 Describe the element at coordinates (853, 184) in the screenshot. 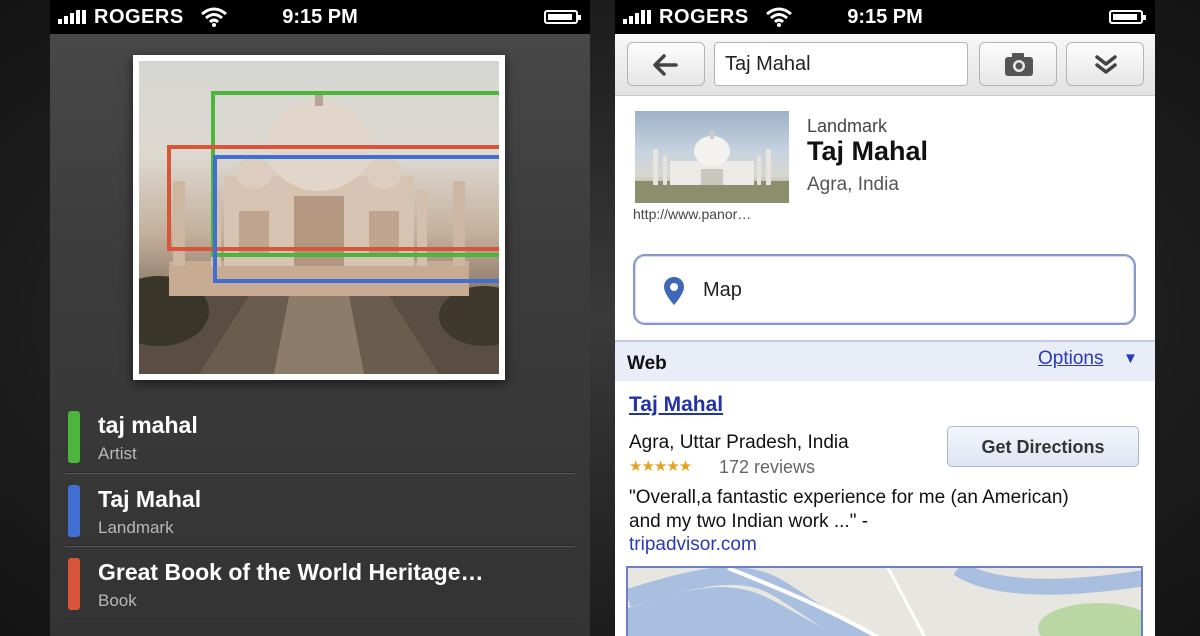

I see `entity-location: Agra, India` at that location.